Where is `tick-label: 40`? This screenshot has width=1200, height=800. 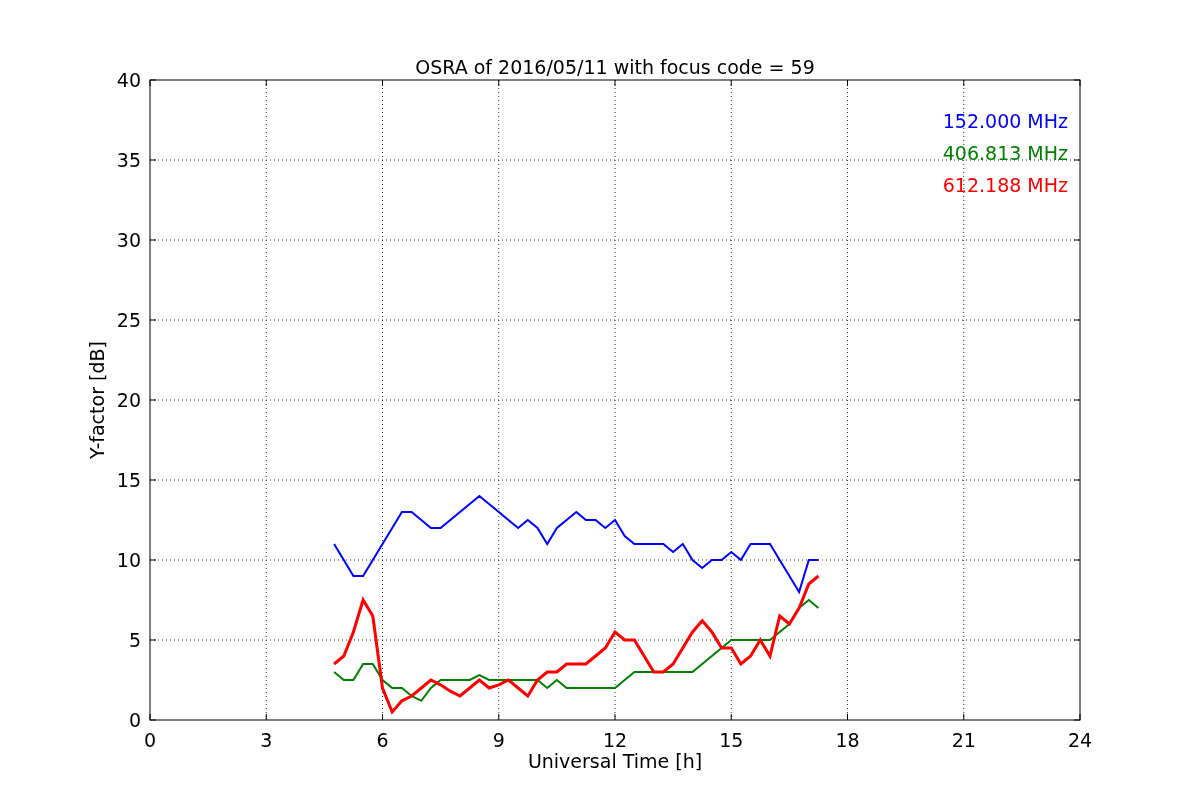 tick-label: 40 is located at coordinates (128, 80).